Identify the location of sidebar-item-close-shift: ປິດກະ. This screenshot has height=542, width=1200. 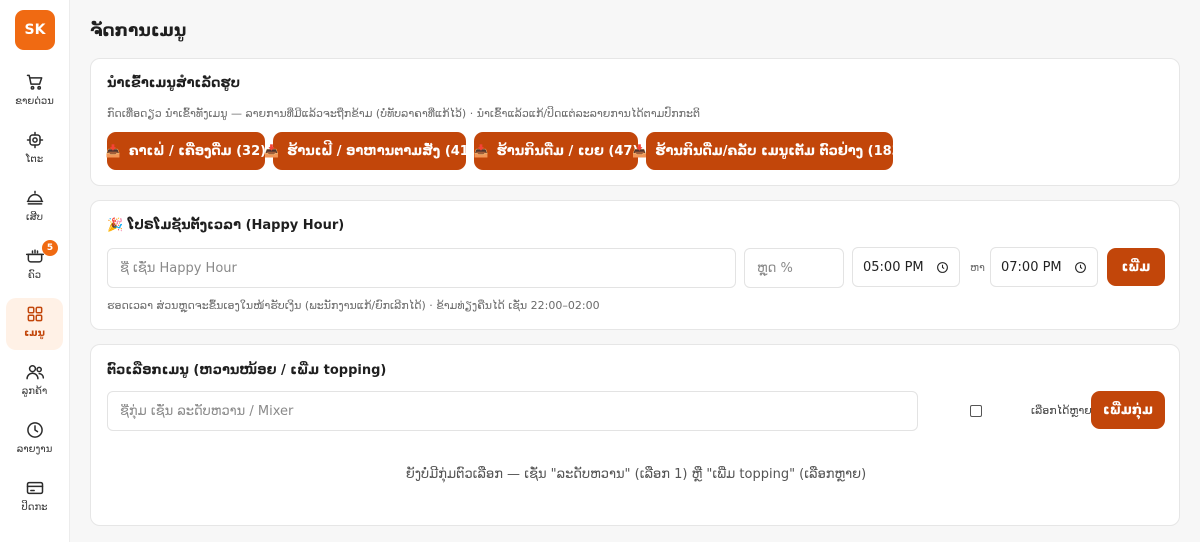
(34, 498).